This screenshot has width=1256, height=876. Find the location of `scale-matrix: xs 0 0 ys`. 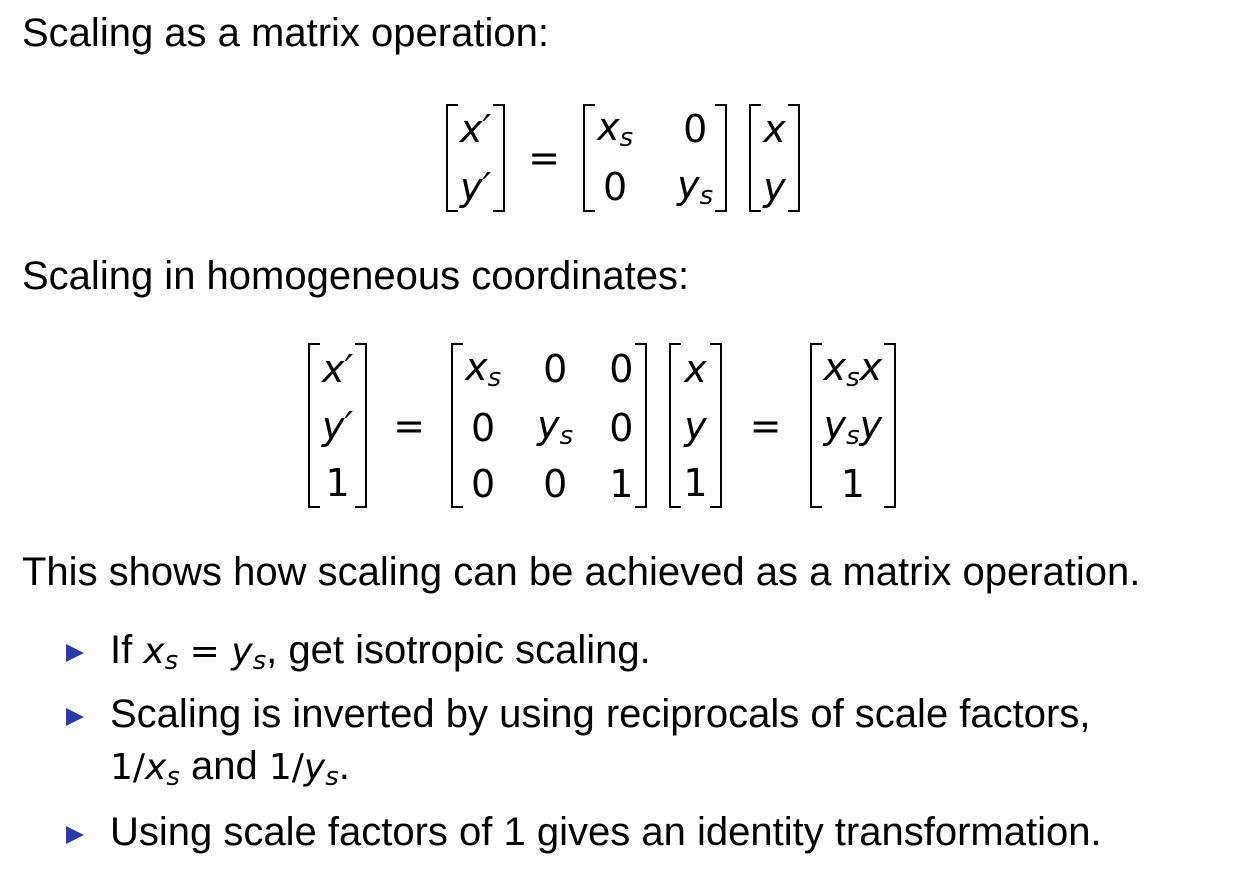

scale-matrix: xs 0 0 ys is located at coordinates (655, 158).